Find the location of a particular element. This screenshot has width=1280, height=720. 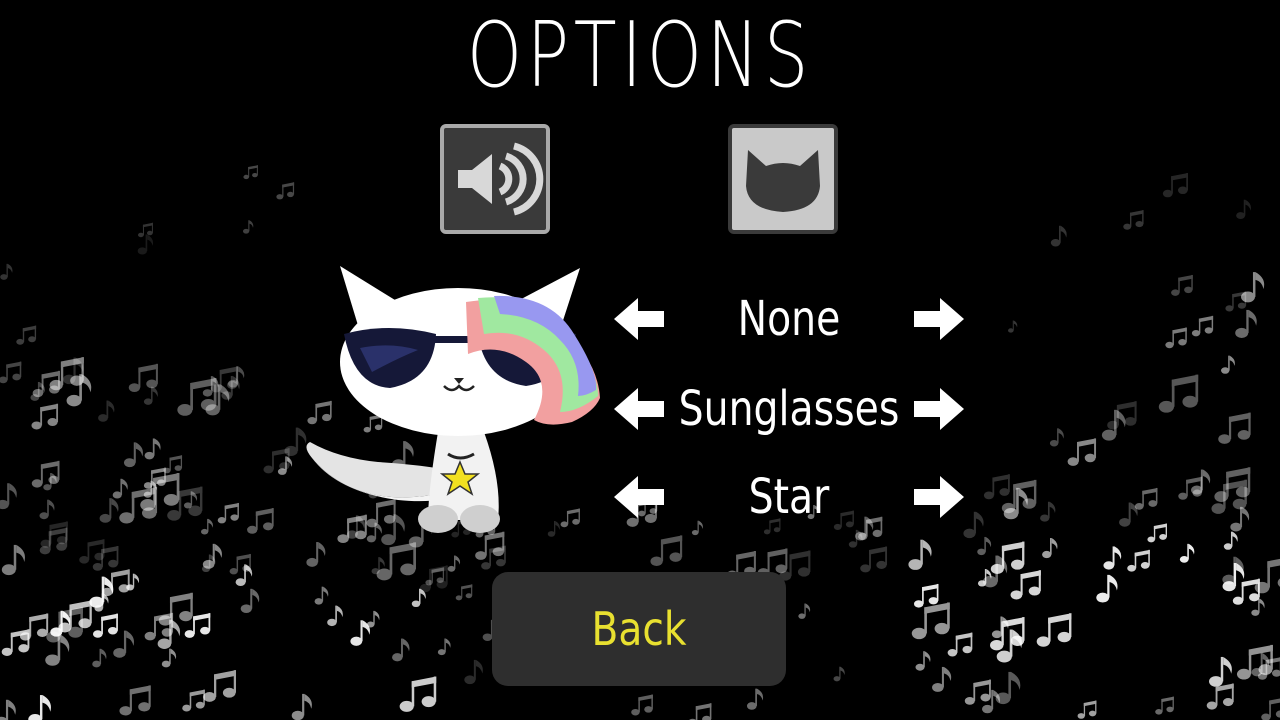

accessory-row-necklace: Star is located at coordinates (789, 497).